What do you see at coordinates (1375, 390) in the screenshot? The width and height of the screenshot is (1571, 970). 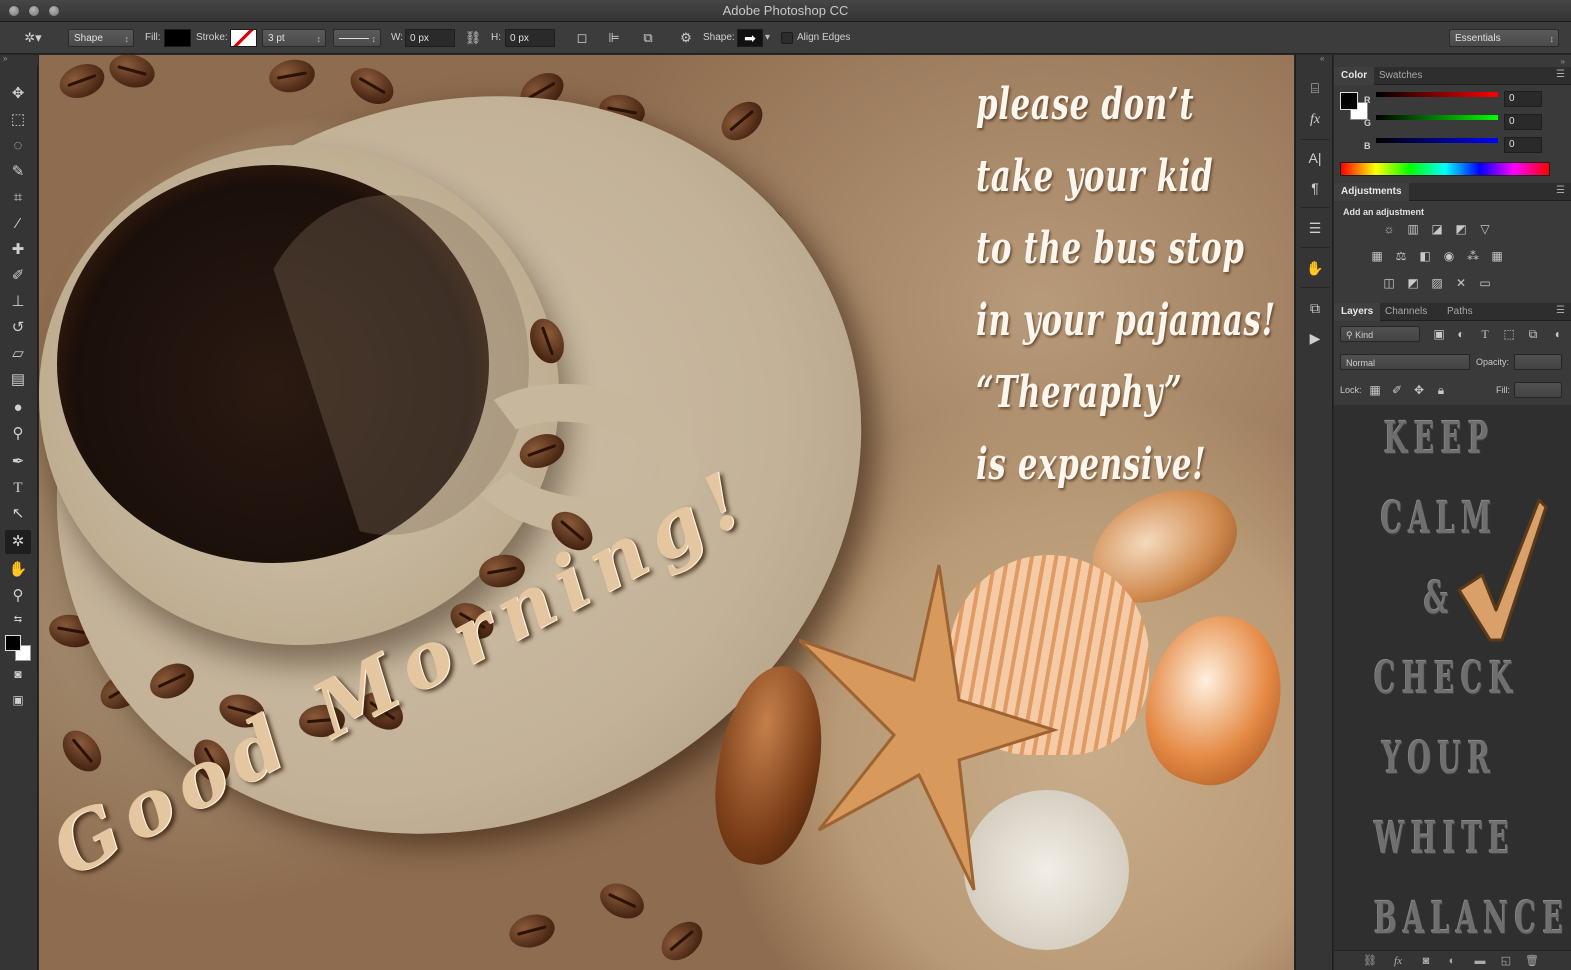 I see `lock-transparency-icon: ▦` at bounding box center [1375, 390].